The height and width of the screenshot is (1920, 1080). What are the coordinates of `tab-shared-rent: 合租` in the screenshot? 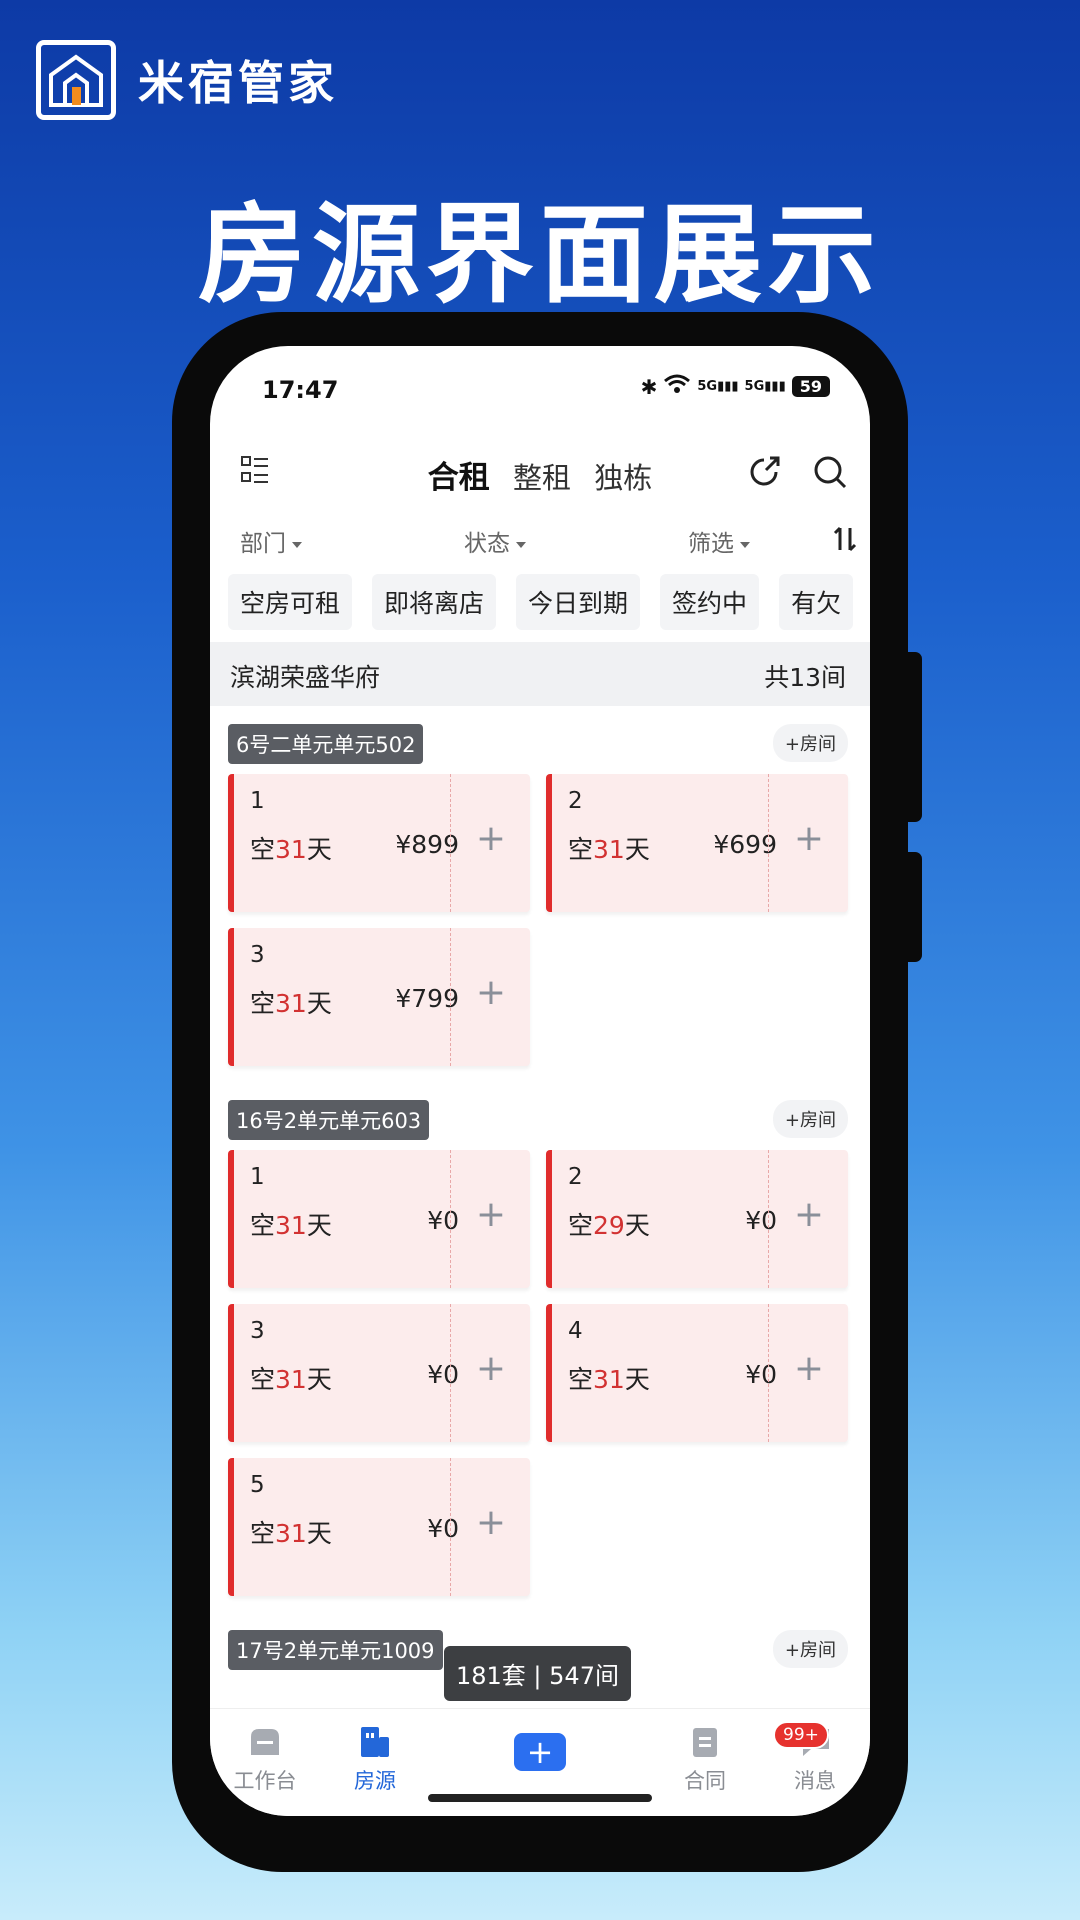 It's located at (459, 478).